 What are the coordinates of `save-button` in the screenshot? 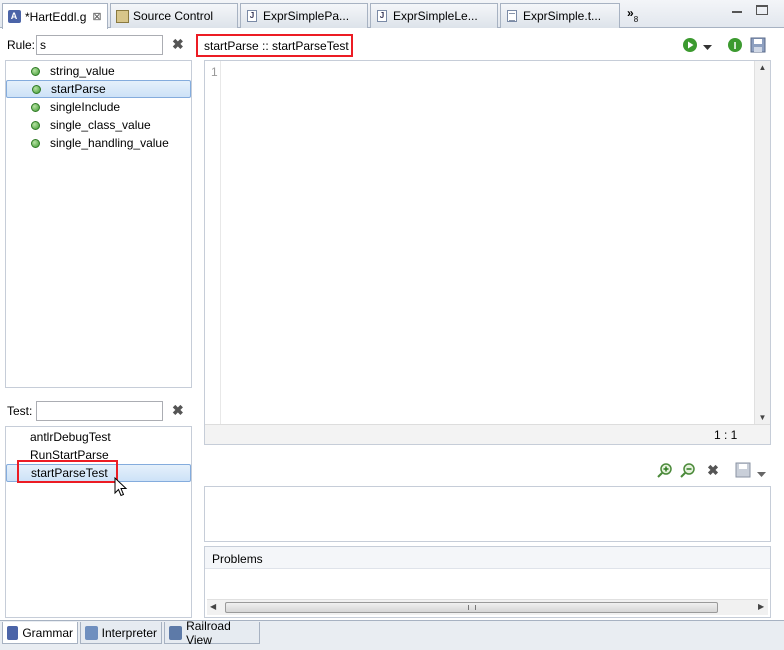 It's located at (758, 45).